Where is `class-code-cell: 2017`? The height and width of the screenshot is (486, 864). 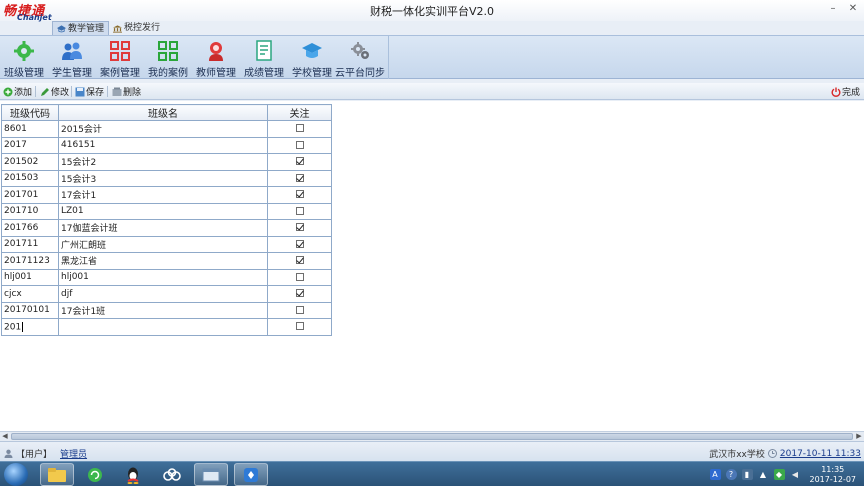 class-code-cell: 2017 is located at coordinates (30, 145).